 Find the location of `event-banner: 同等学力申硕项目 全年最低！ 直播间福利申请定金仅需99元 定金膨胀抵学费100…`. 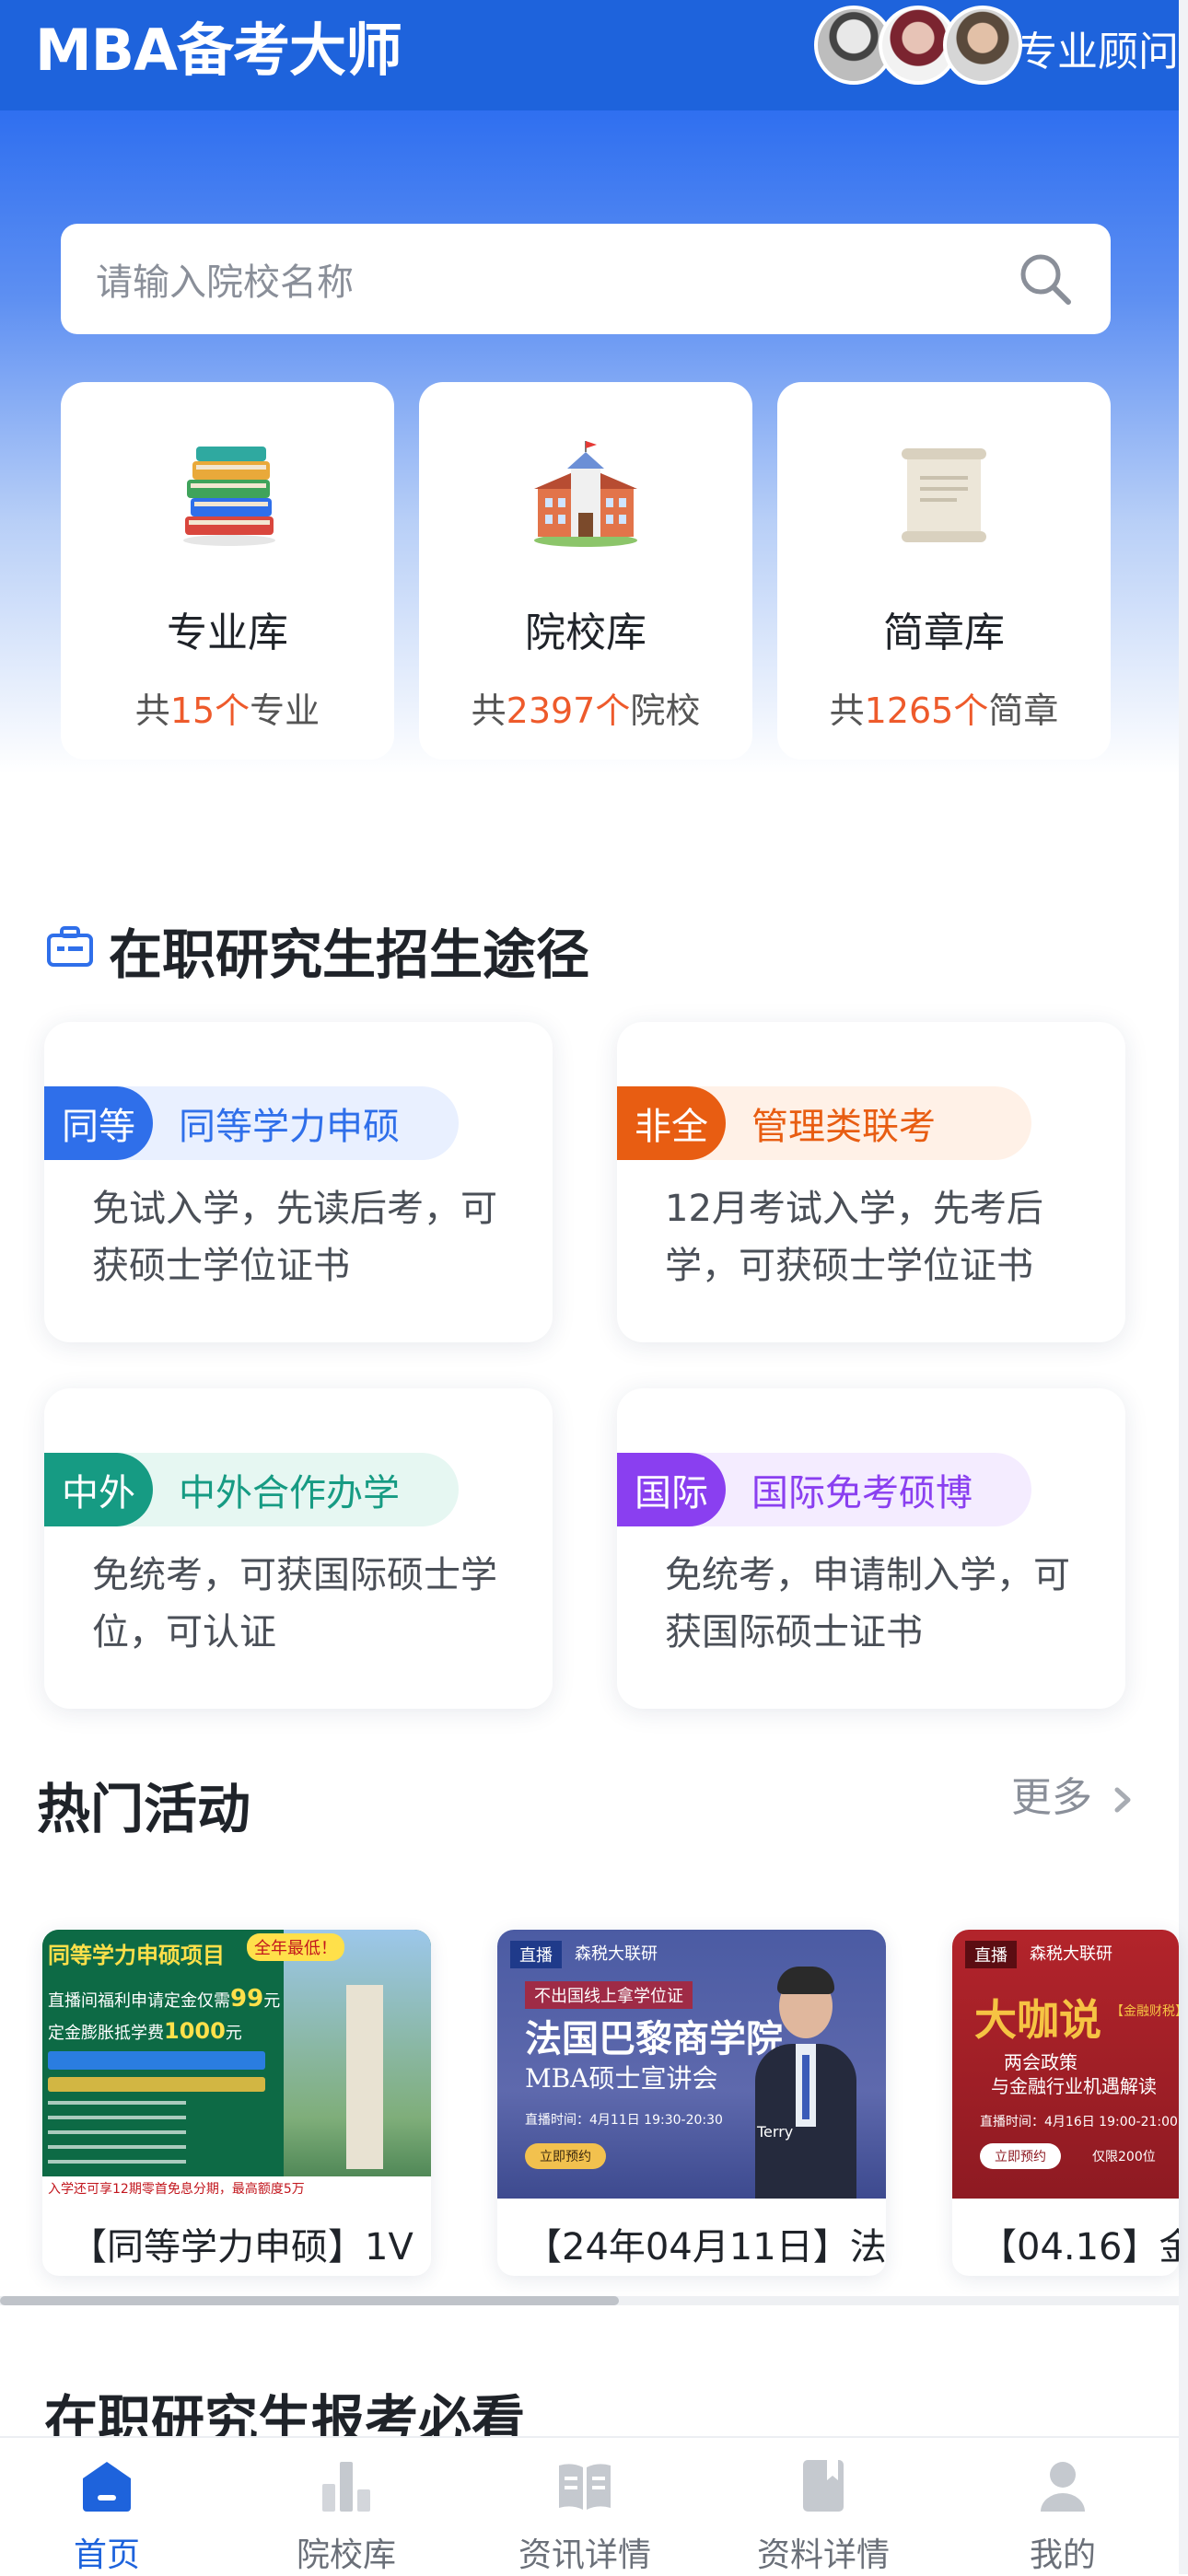

event-banner: 同等学力申硕项目 全年最低！ 直播间福利申请定金仅需99元 定金膨胀抵学费100… is located at coordinates (236, 2064).